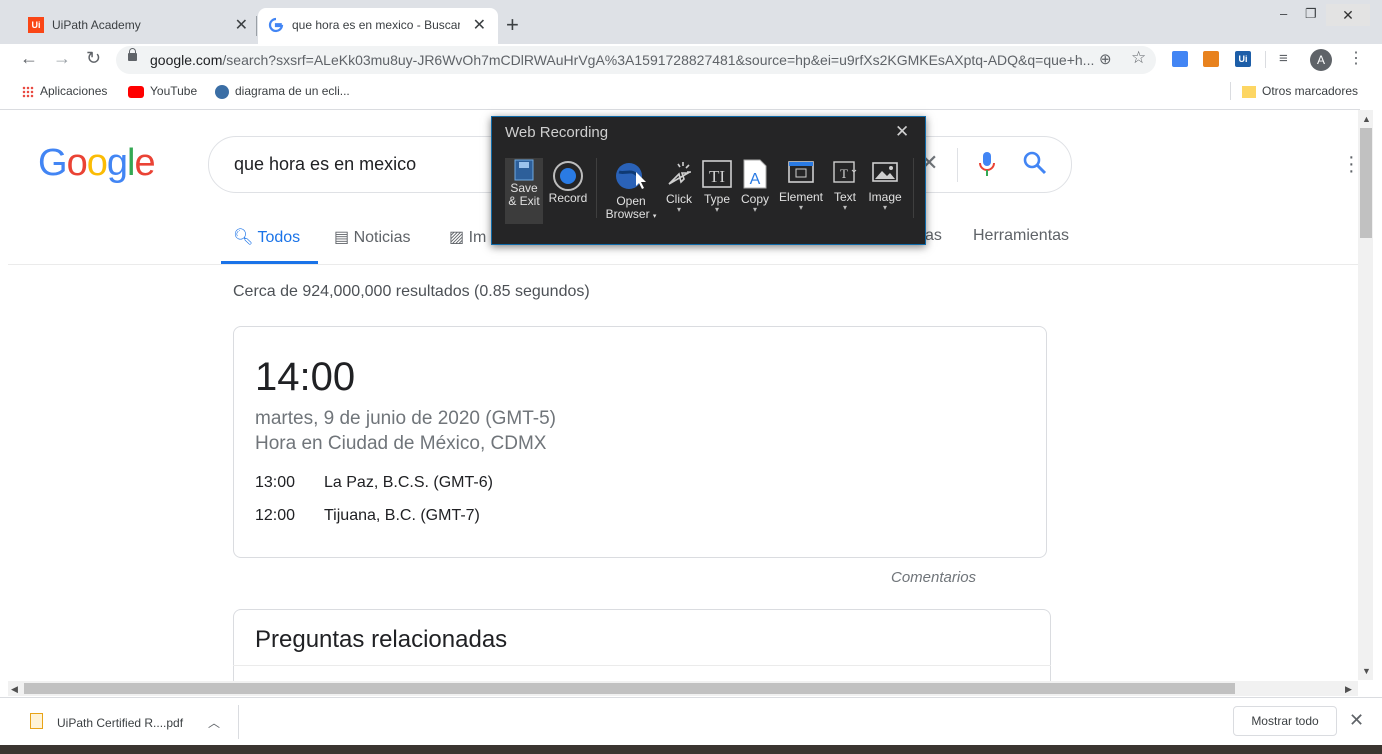 This screenshot has height=754, width=1382. I want to click on type-icon: TI, so click(717, 174).